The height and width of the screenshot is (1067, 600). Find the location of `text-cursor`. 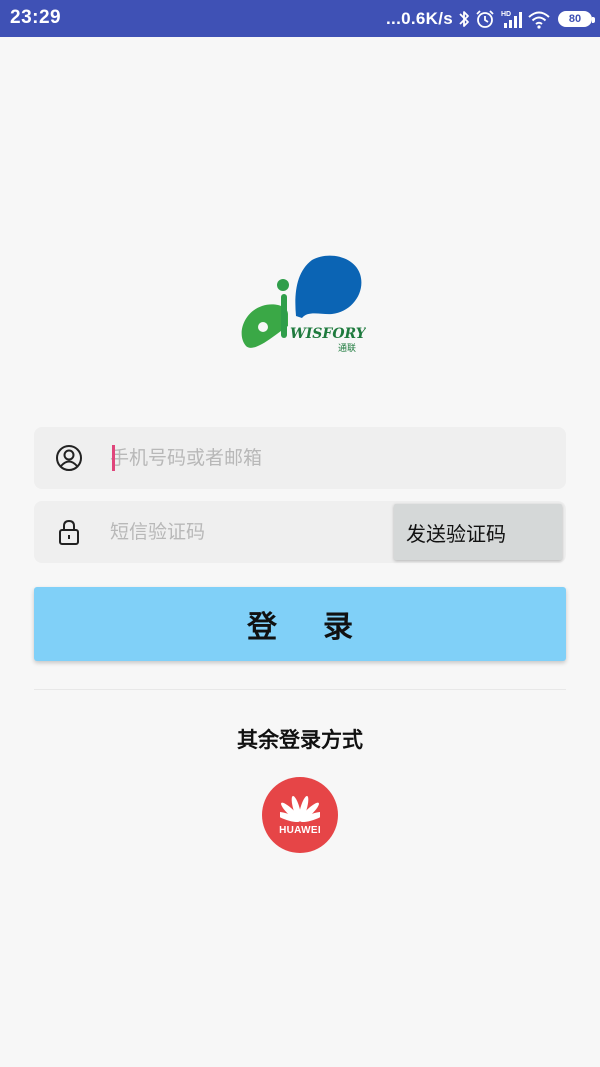

text-cursor is located at coordinates (113, 458).